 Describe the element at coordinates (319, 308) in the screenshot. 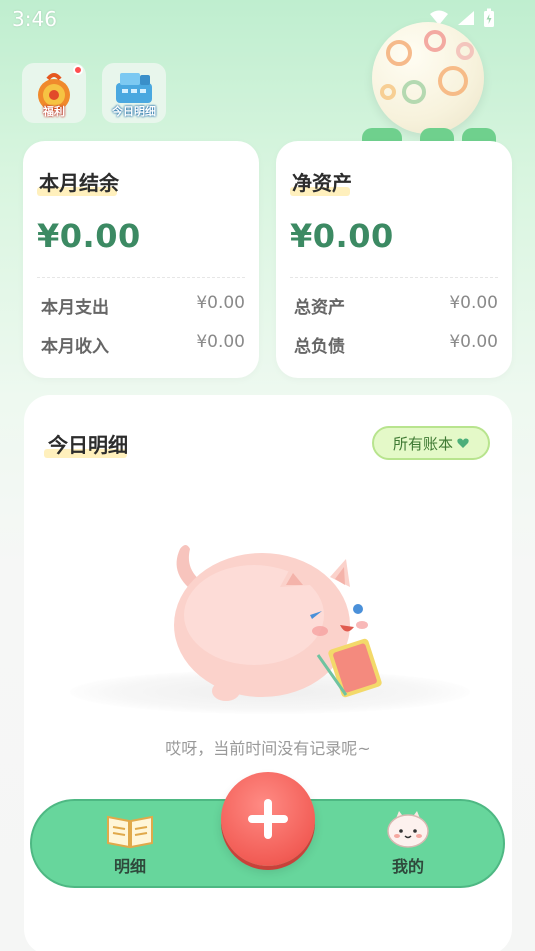

I see `row-label: 总资产` at that location.